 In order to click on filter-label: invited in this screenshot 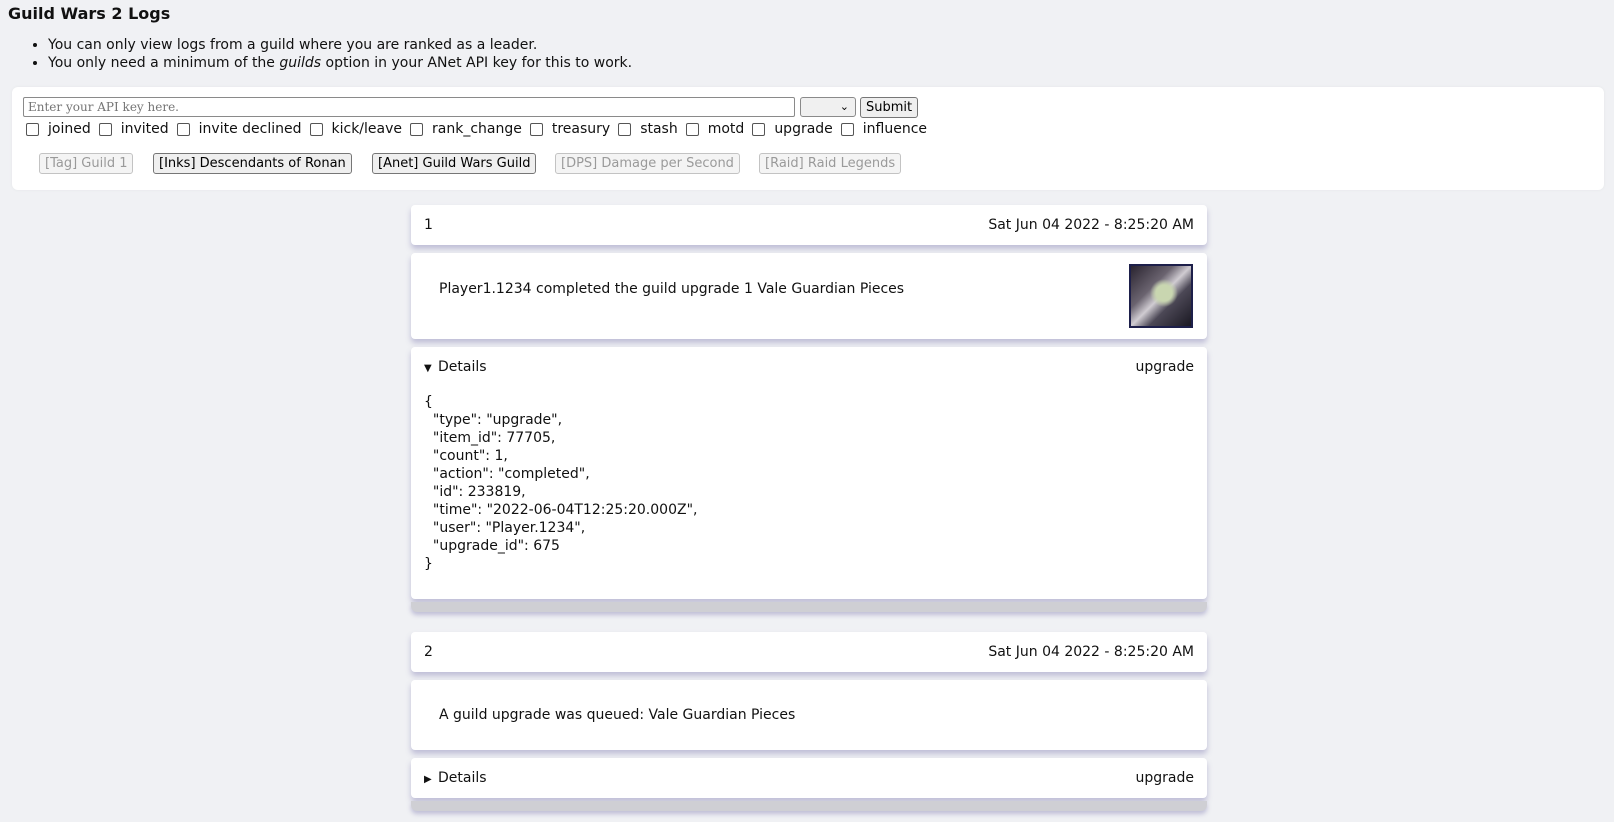, I will do `click(144, 129)`.